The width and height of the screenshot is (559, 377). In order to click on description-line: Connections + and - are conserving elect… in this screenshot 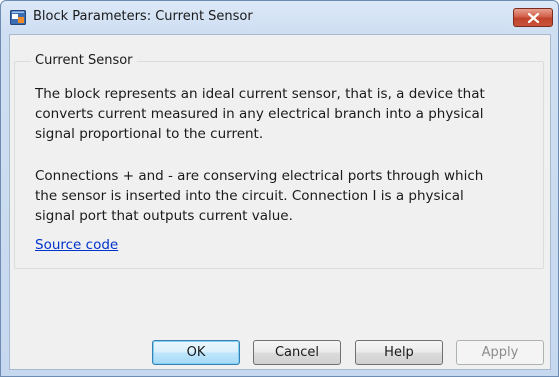, I will do `click(259, 176)`.